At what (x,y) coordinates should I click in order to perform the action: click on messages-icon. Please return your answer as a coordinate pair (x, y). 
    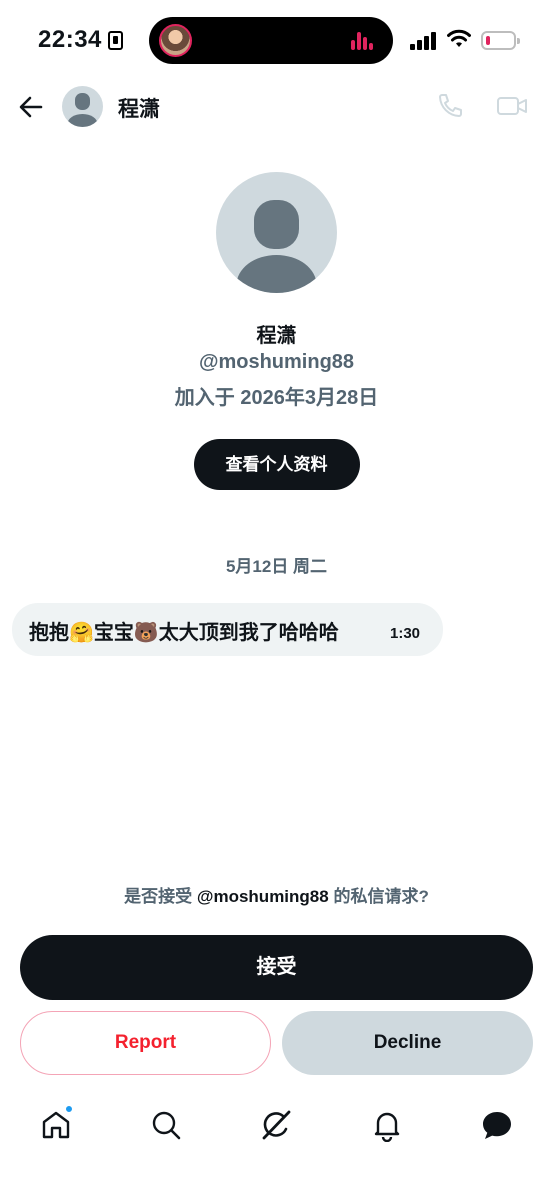
    Looking at the image, I should click on (497, 1125).